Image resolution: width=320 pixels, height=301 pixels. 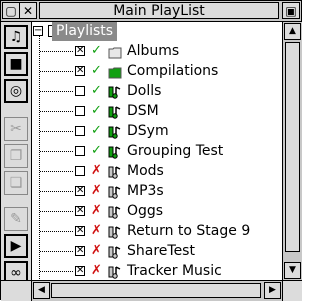 What do you see at coordinates (143, 111) in the screenshot?
I see `list-item-label: DSM` at bounding box center [143, 111].